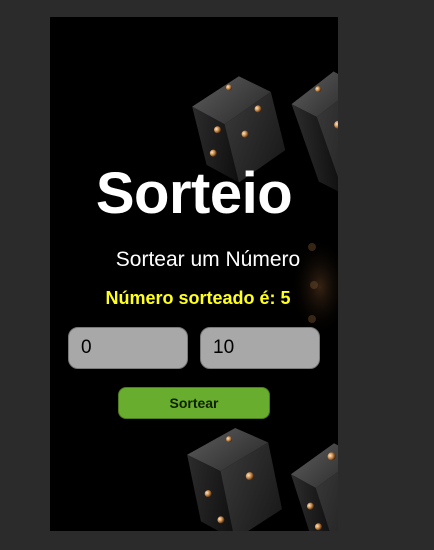  What do you see at coordinates (194, 193) in the screenshot?
I see `page-title: Sorteio` at bounding box center [194, 193].